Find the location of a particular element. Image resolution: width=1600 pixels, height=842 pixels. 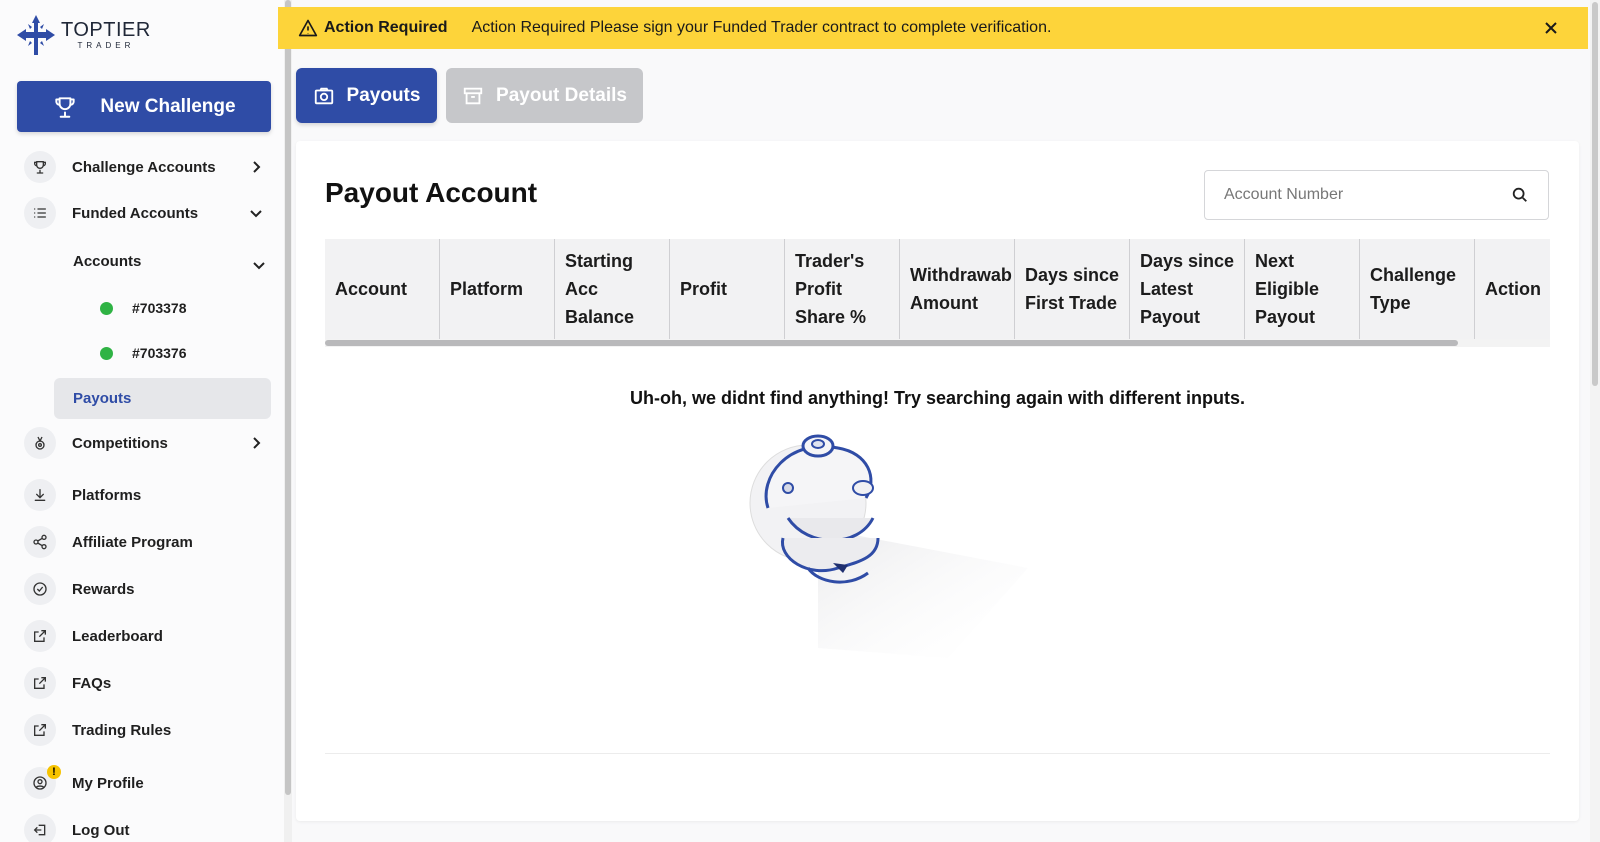

column-header-text: Challenge Type is located at coordinates (1413, 289).